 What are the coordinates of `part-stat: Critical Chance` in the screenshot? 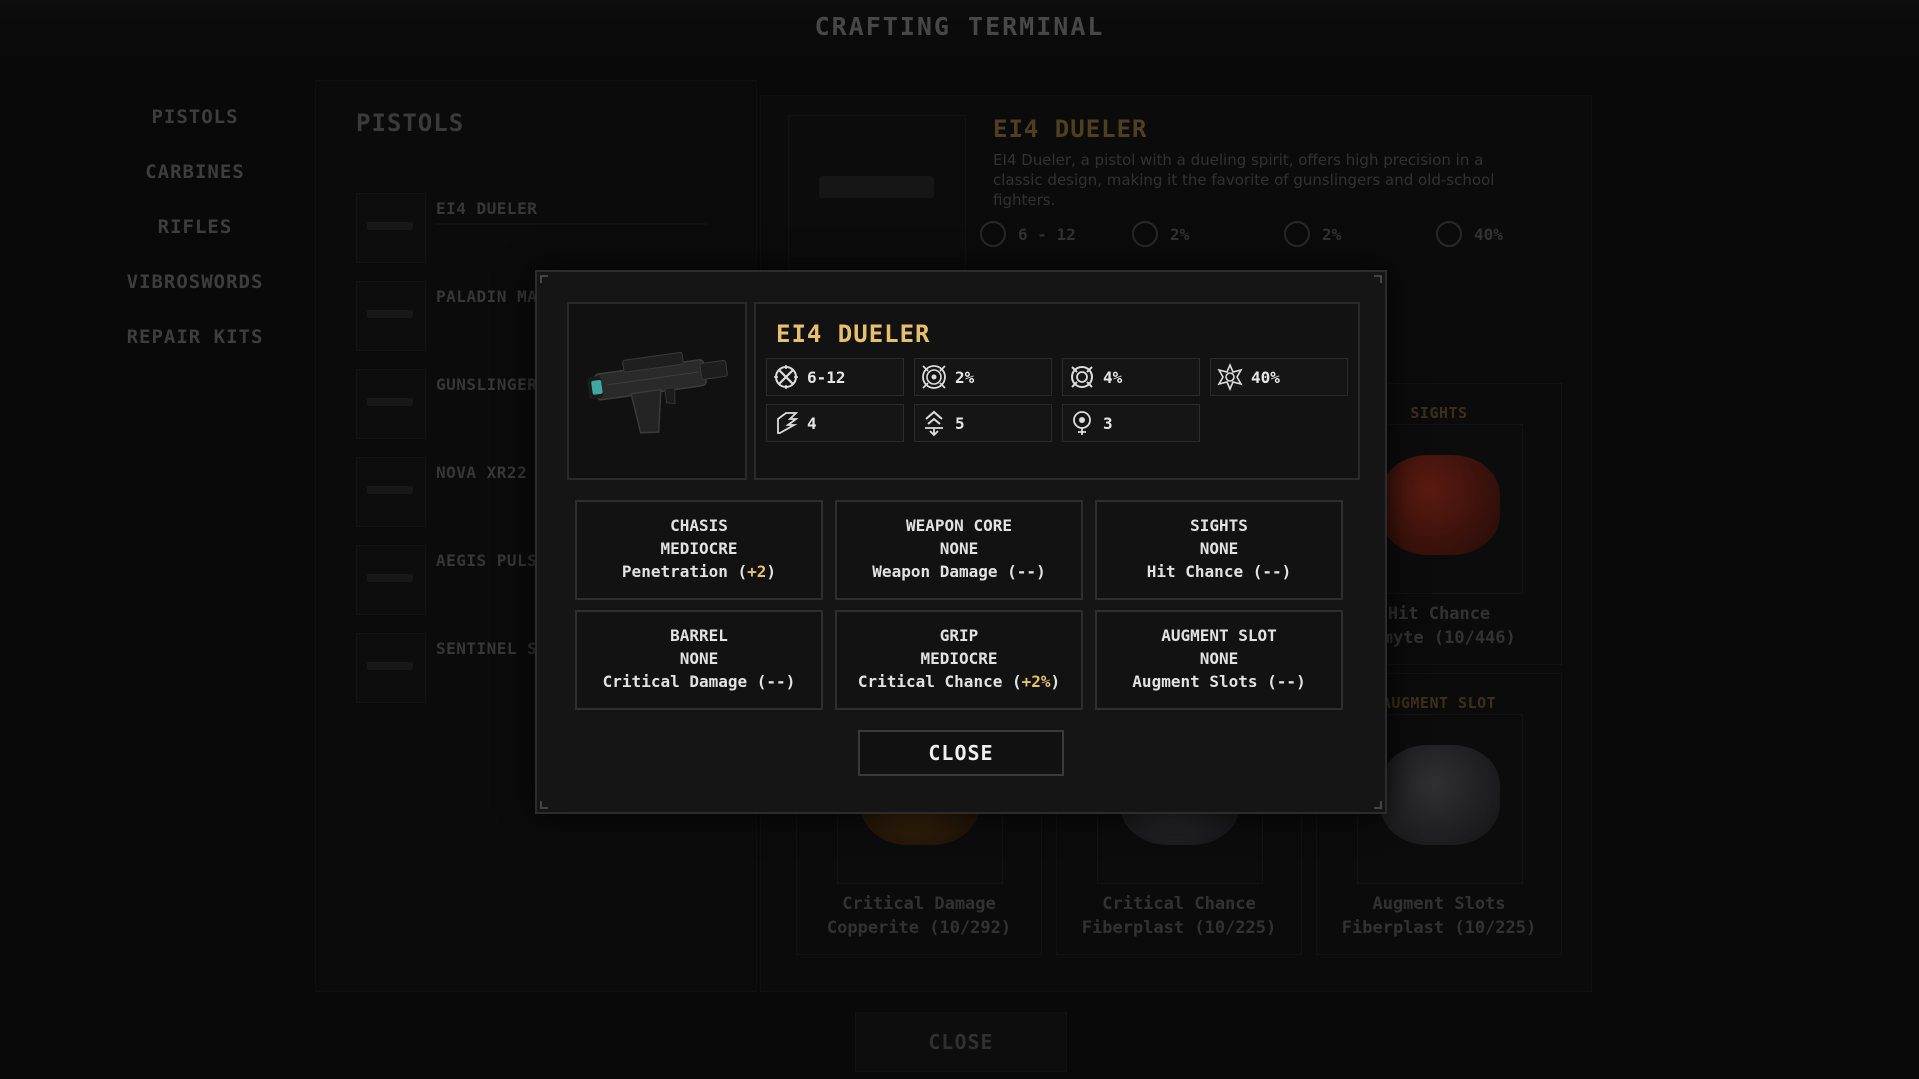 It's located at (930, 681).